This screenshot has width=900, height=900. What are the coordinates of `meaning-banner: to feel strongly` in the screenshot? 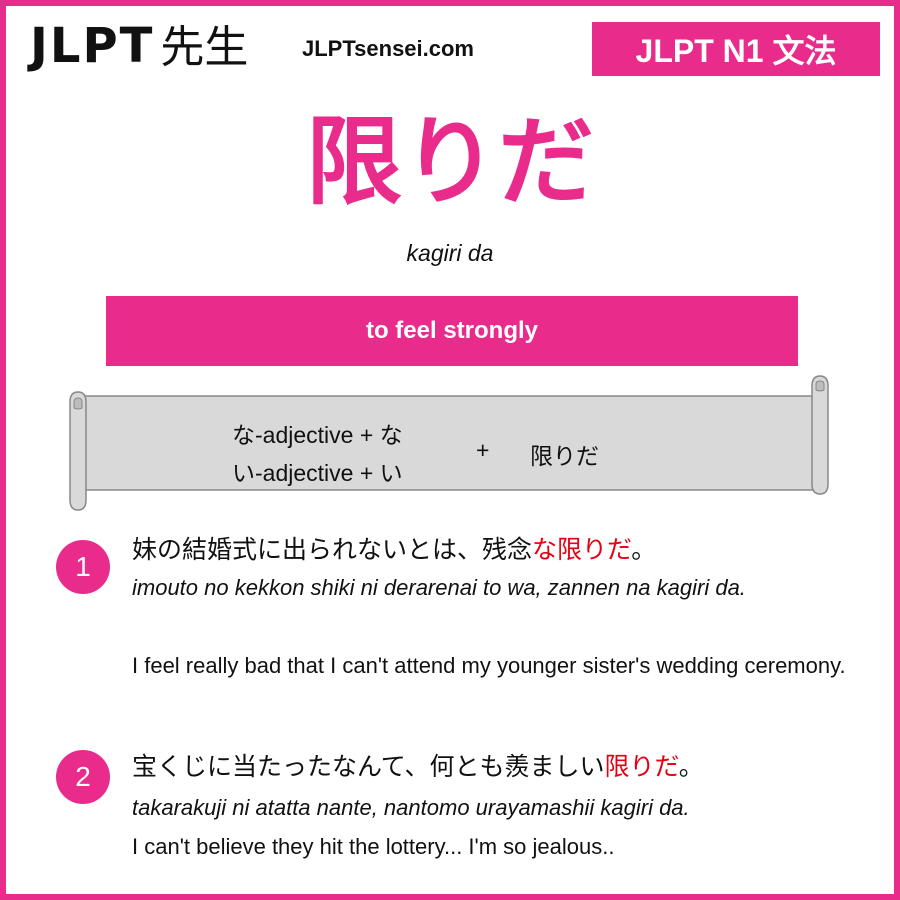 It's located at (452, 331).